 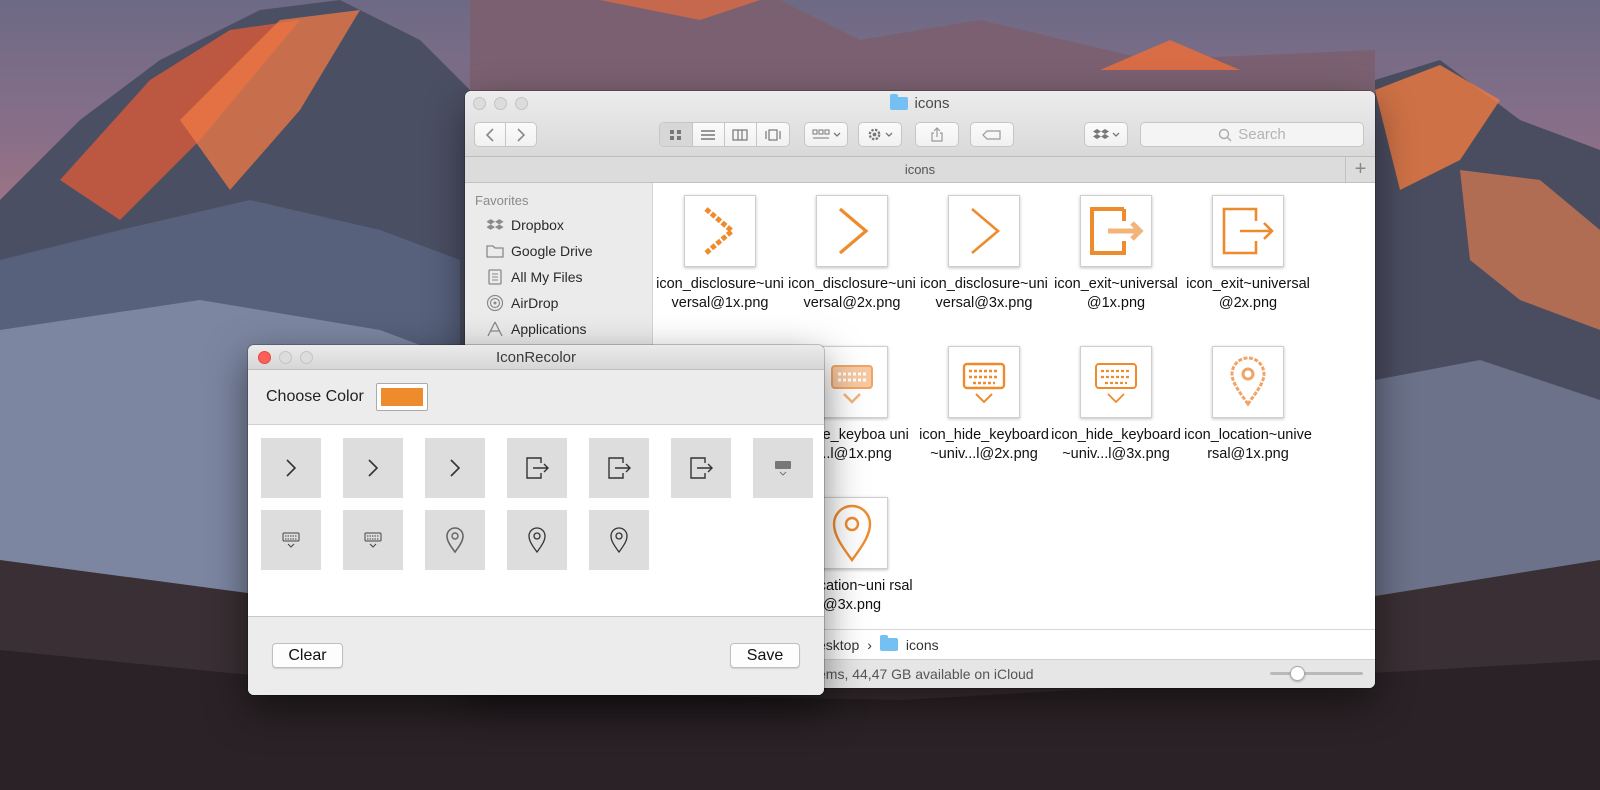 What do you see at coordinates (1262, 134) in the screenshot?
I see `search-placeholder: Search` at bounding box center [1262, 134].